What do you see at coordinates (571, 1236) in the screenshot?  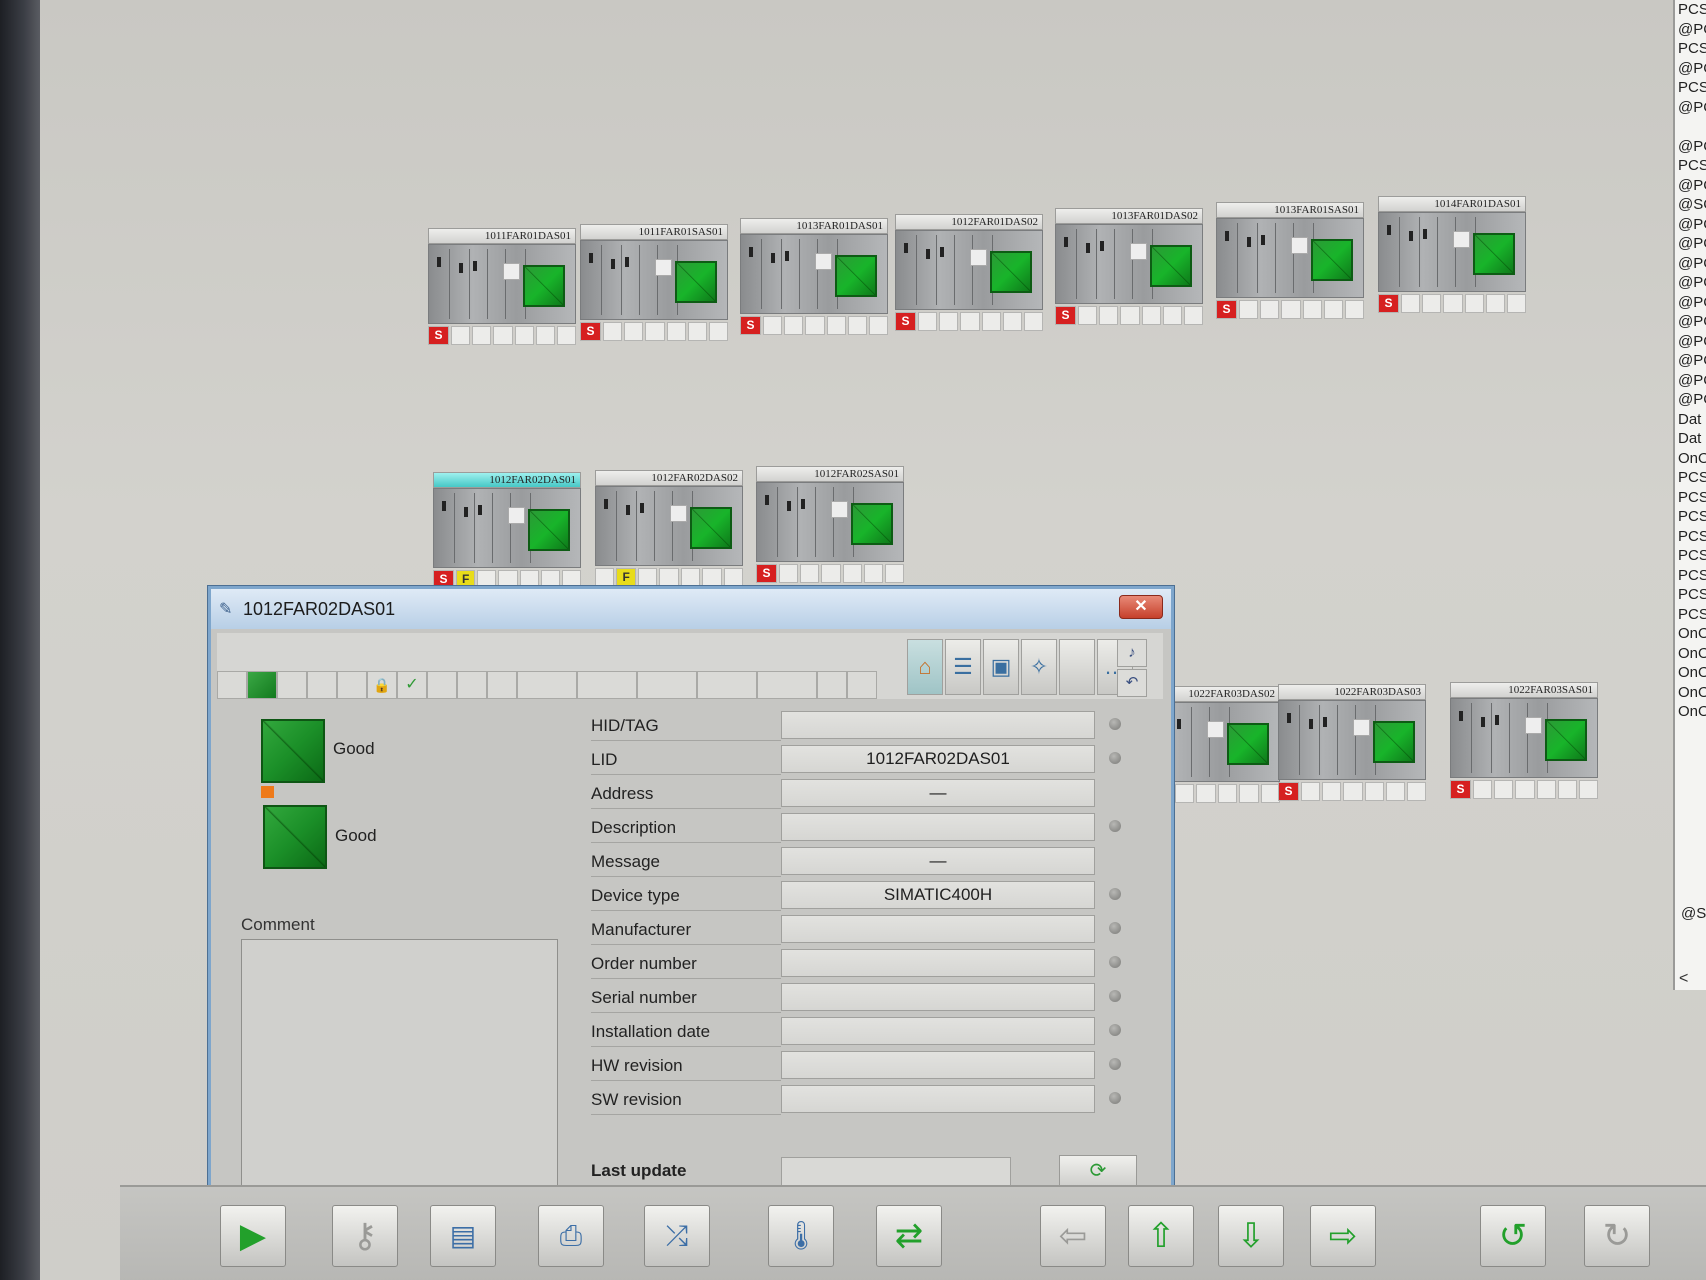 I see `print-icon: ⎙` at bounding box center [571, 1236].